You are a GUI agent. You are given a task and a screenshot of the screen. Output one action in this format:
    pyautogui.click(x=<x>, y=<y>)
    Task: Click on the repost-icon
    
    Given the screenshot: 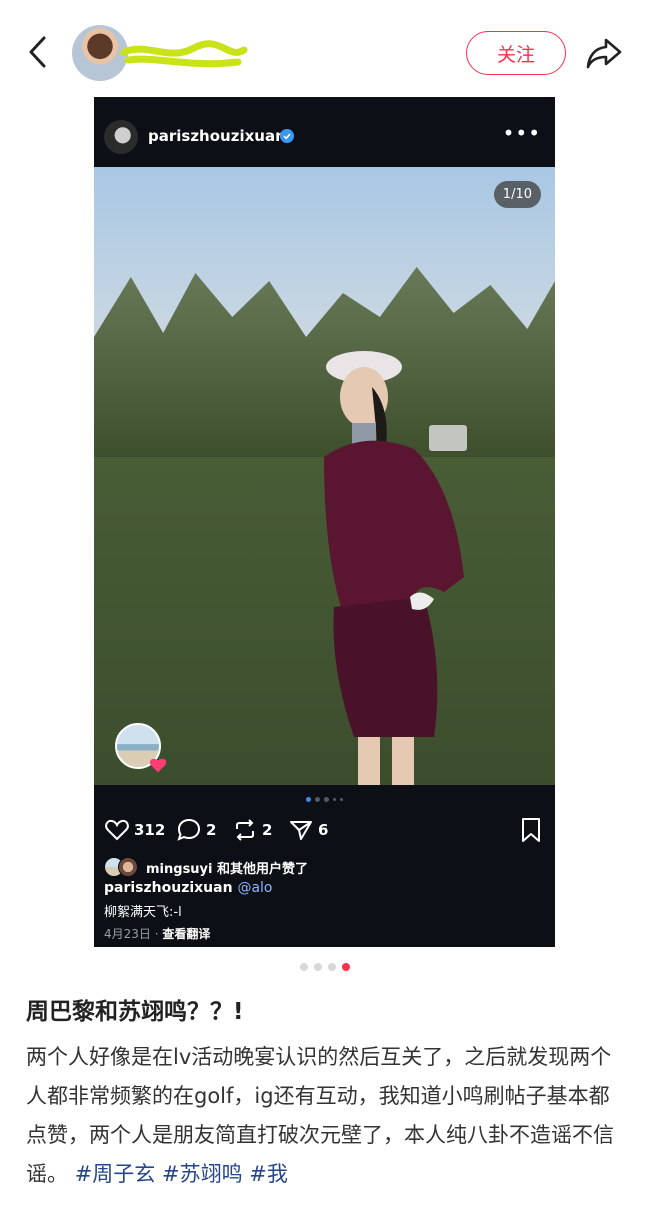 What is the action you would take?
    pyautogui.click(x=245, y=830)
    